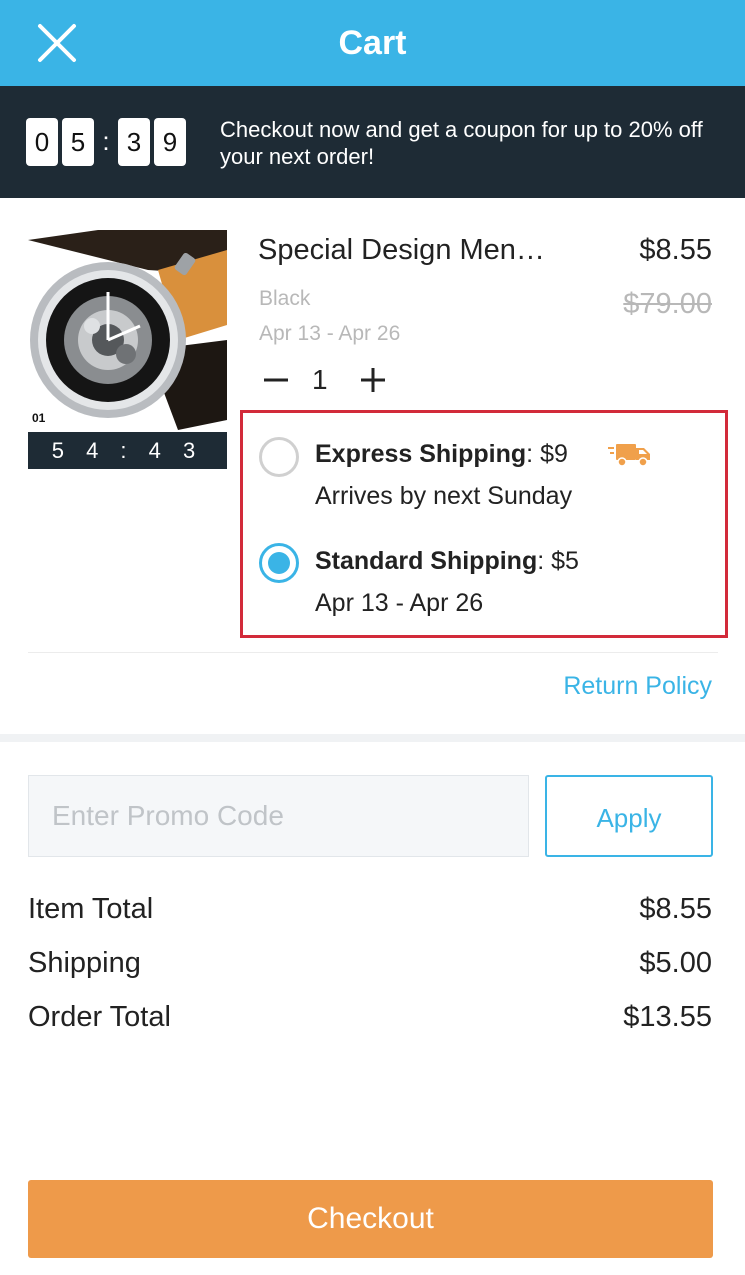 The height and width of the screenshot is (1275, 745). Describe the element at coordinates (637, 686) in the screenshot. I see `return-policy-link: Return Policy` at that location.